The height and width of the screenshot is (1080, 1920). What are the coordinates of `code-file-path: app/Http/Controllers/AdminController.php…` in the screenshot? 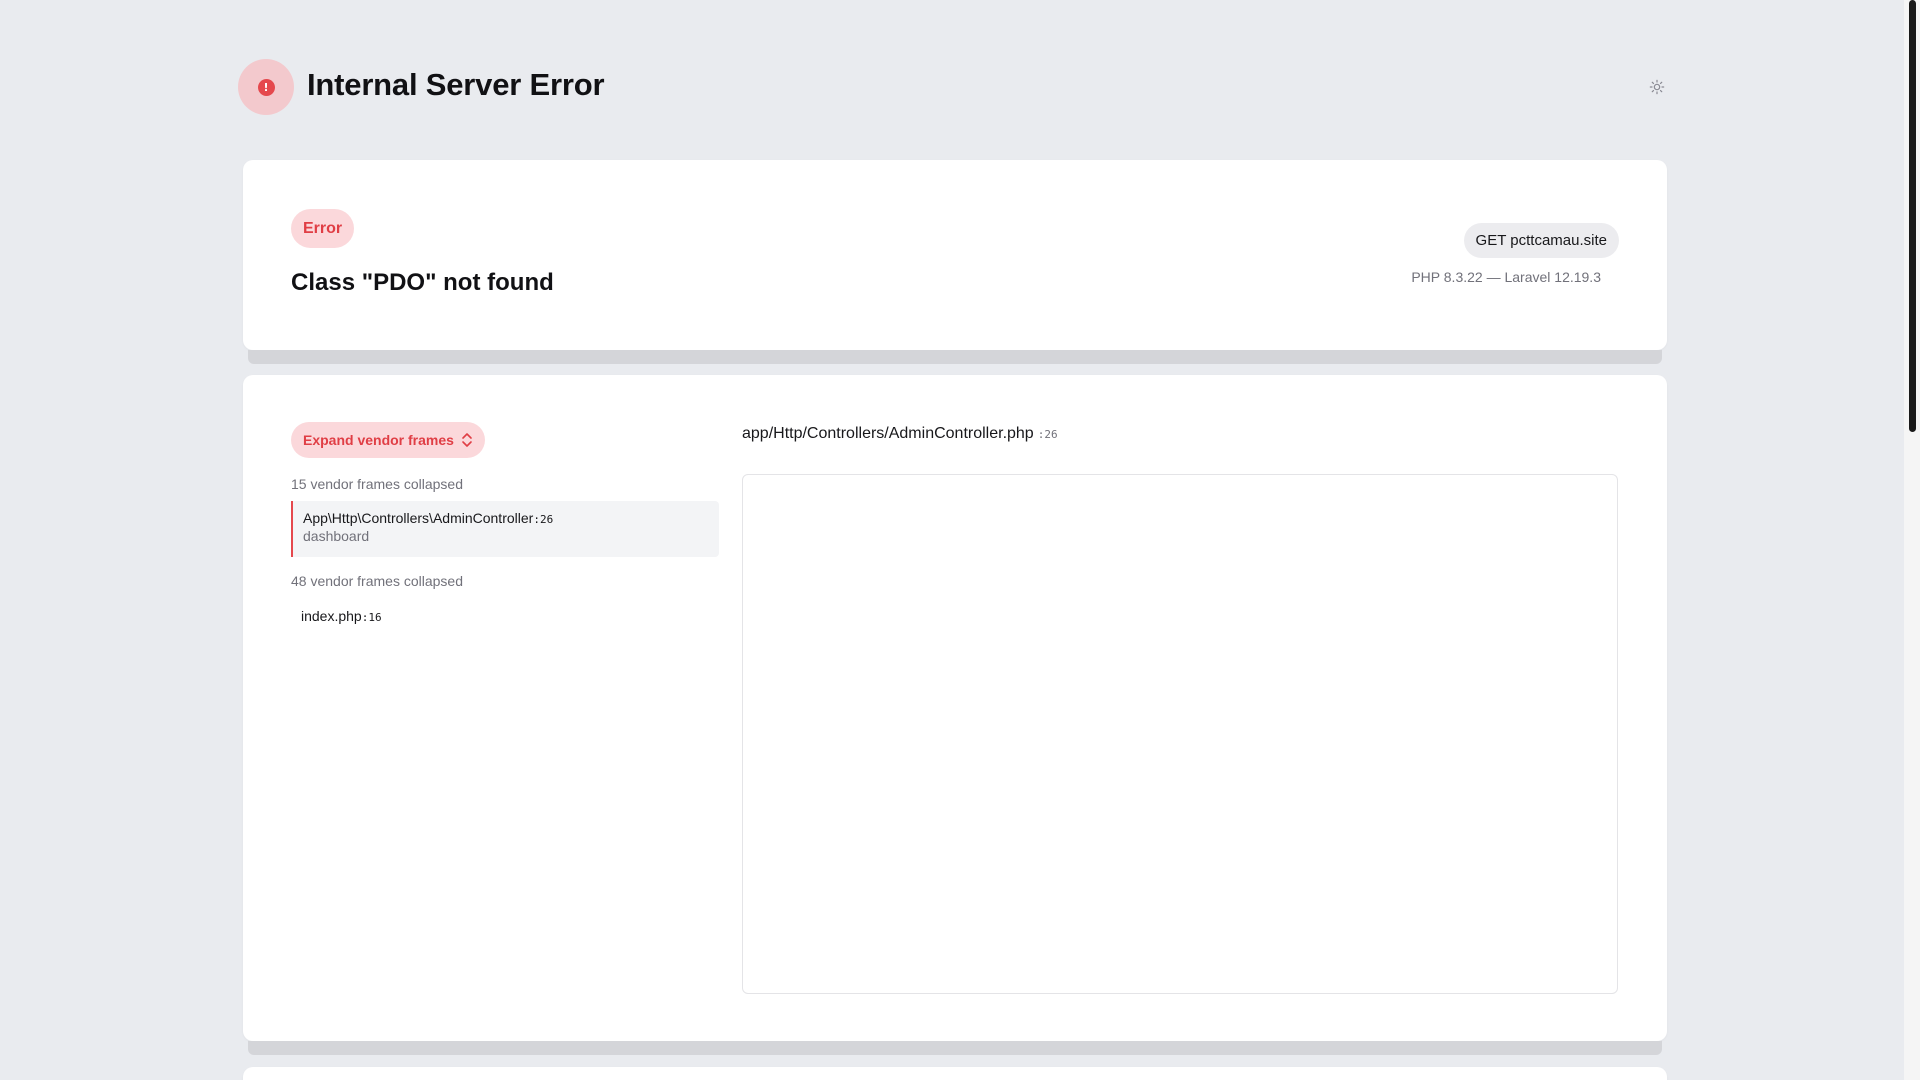 It's located at (900, 434).